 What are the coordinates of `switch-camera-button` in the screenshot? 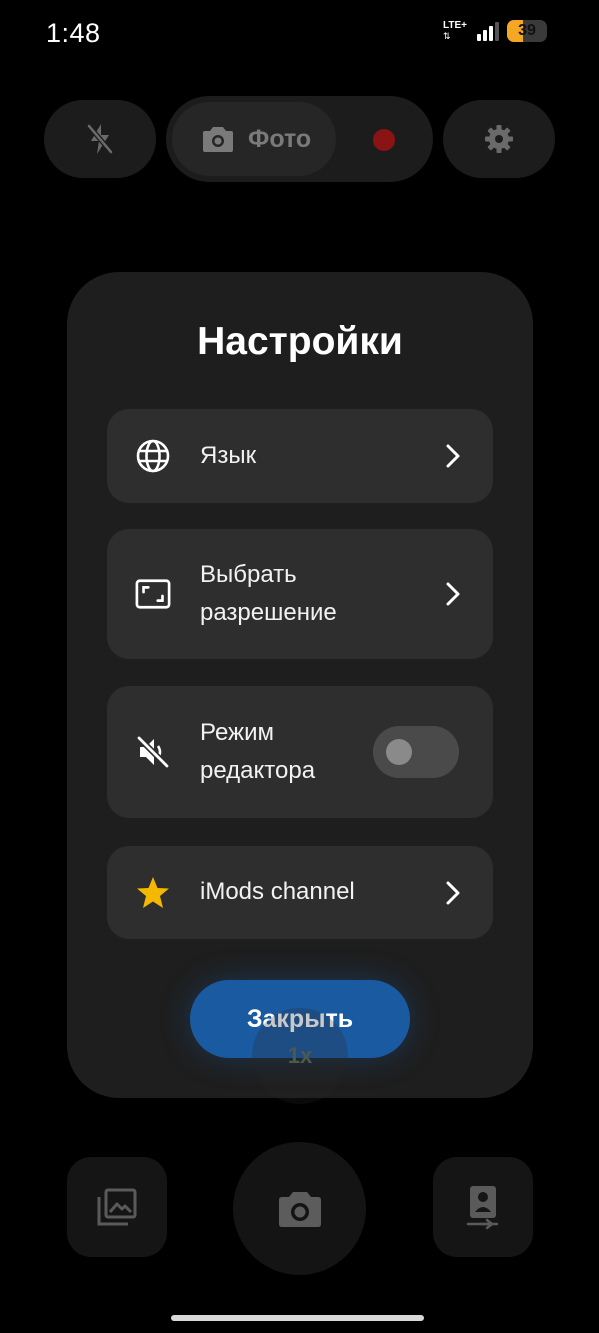 It's located at (483, 1207).